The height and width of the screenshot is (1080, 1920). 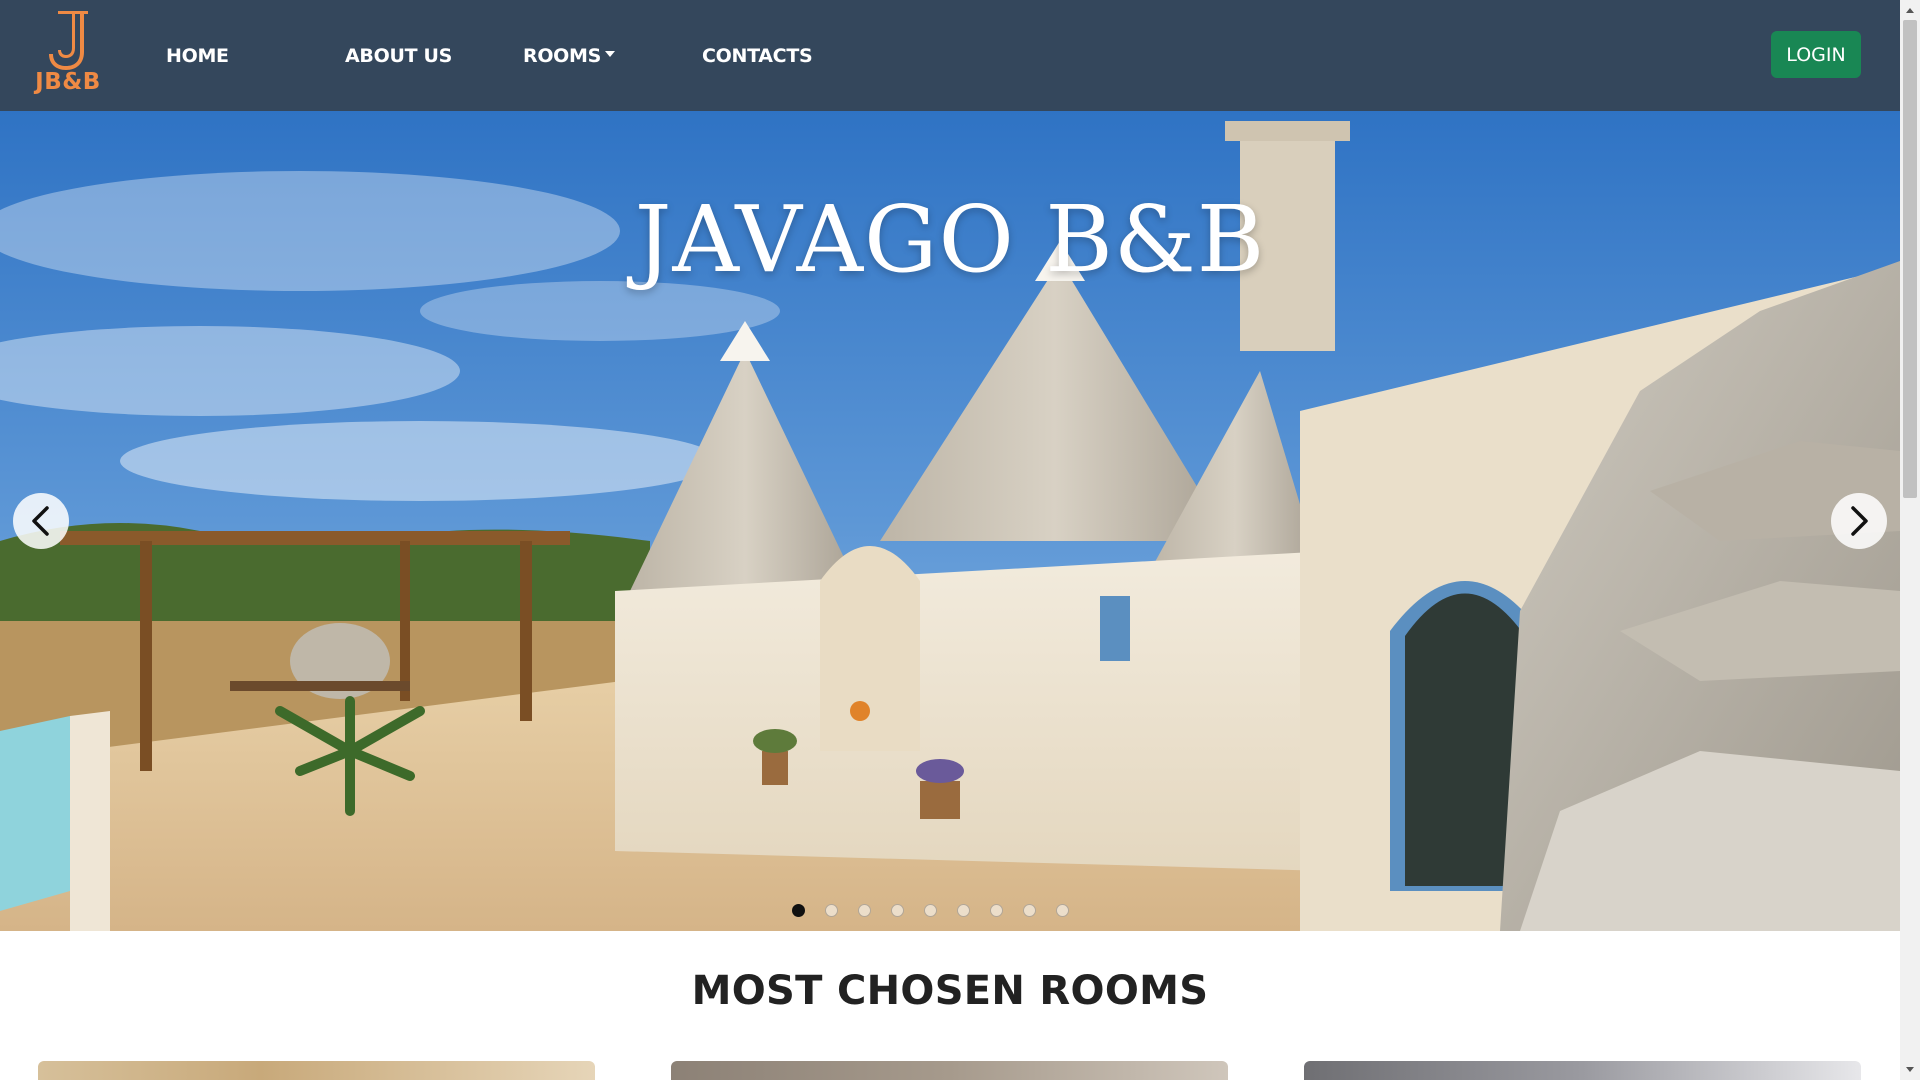 I want to click on hero-title: JAVAGO B&B, so click(x=950, y=239).